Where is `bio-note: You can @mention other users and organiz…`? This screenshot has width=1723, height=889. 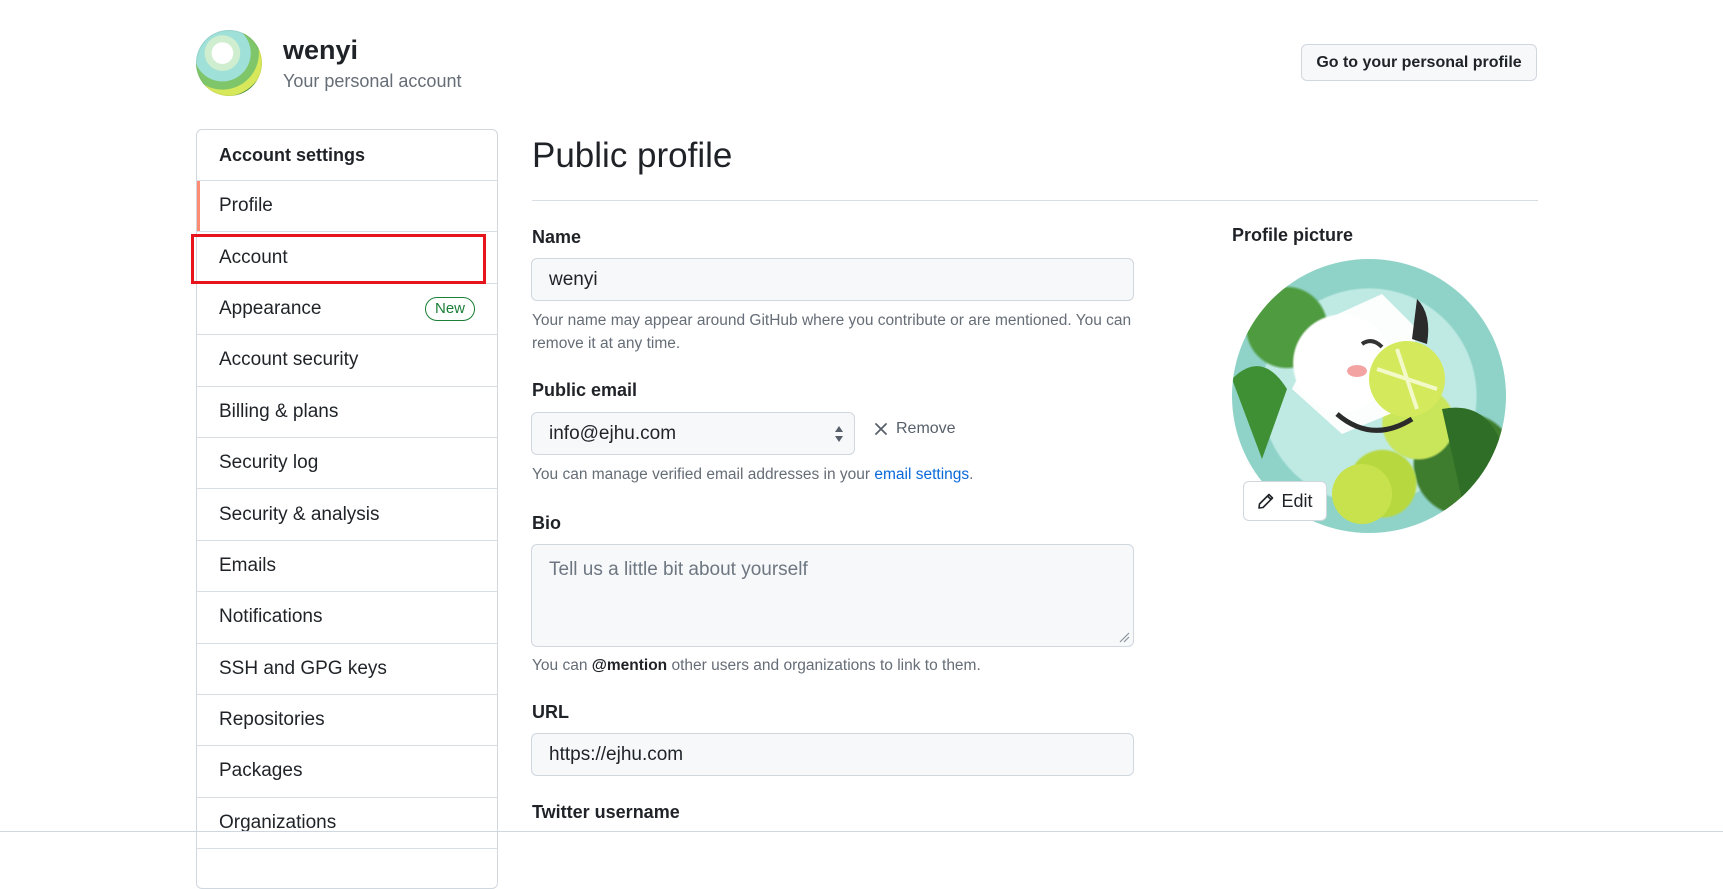 bio-note: You can @mention other users and organiz… is located at coordinates (756, 665).